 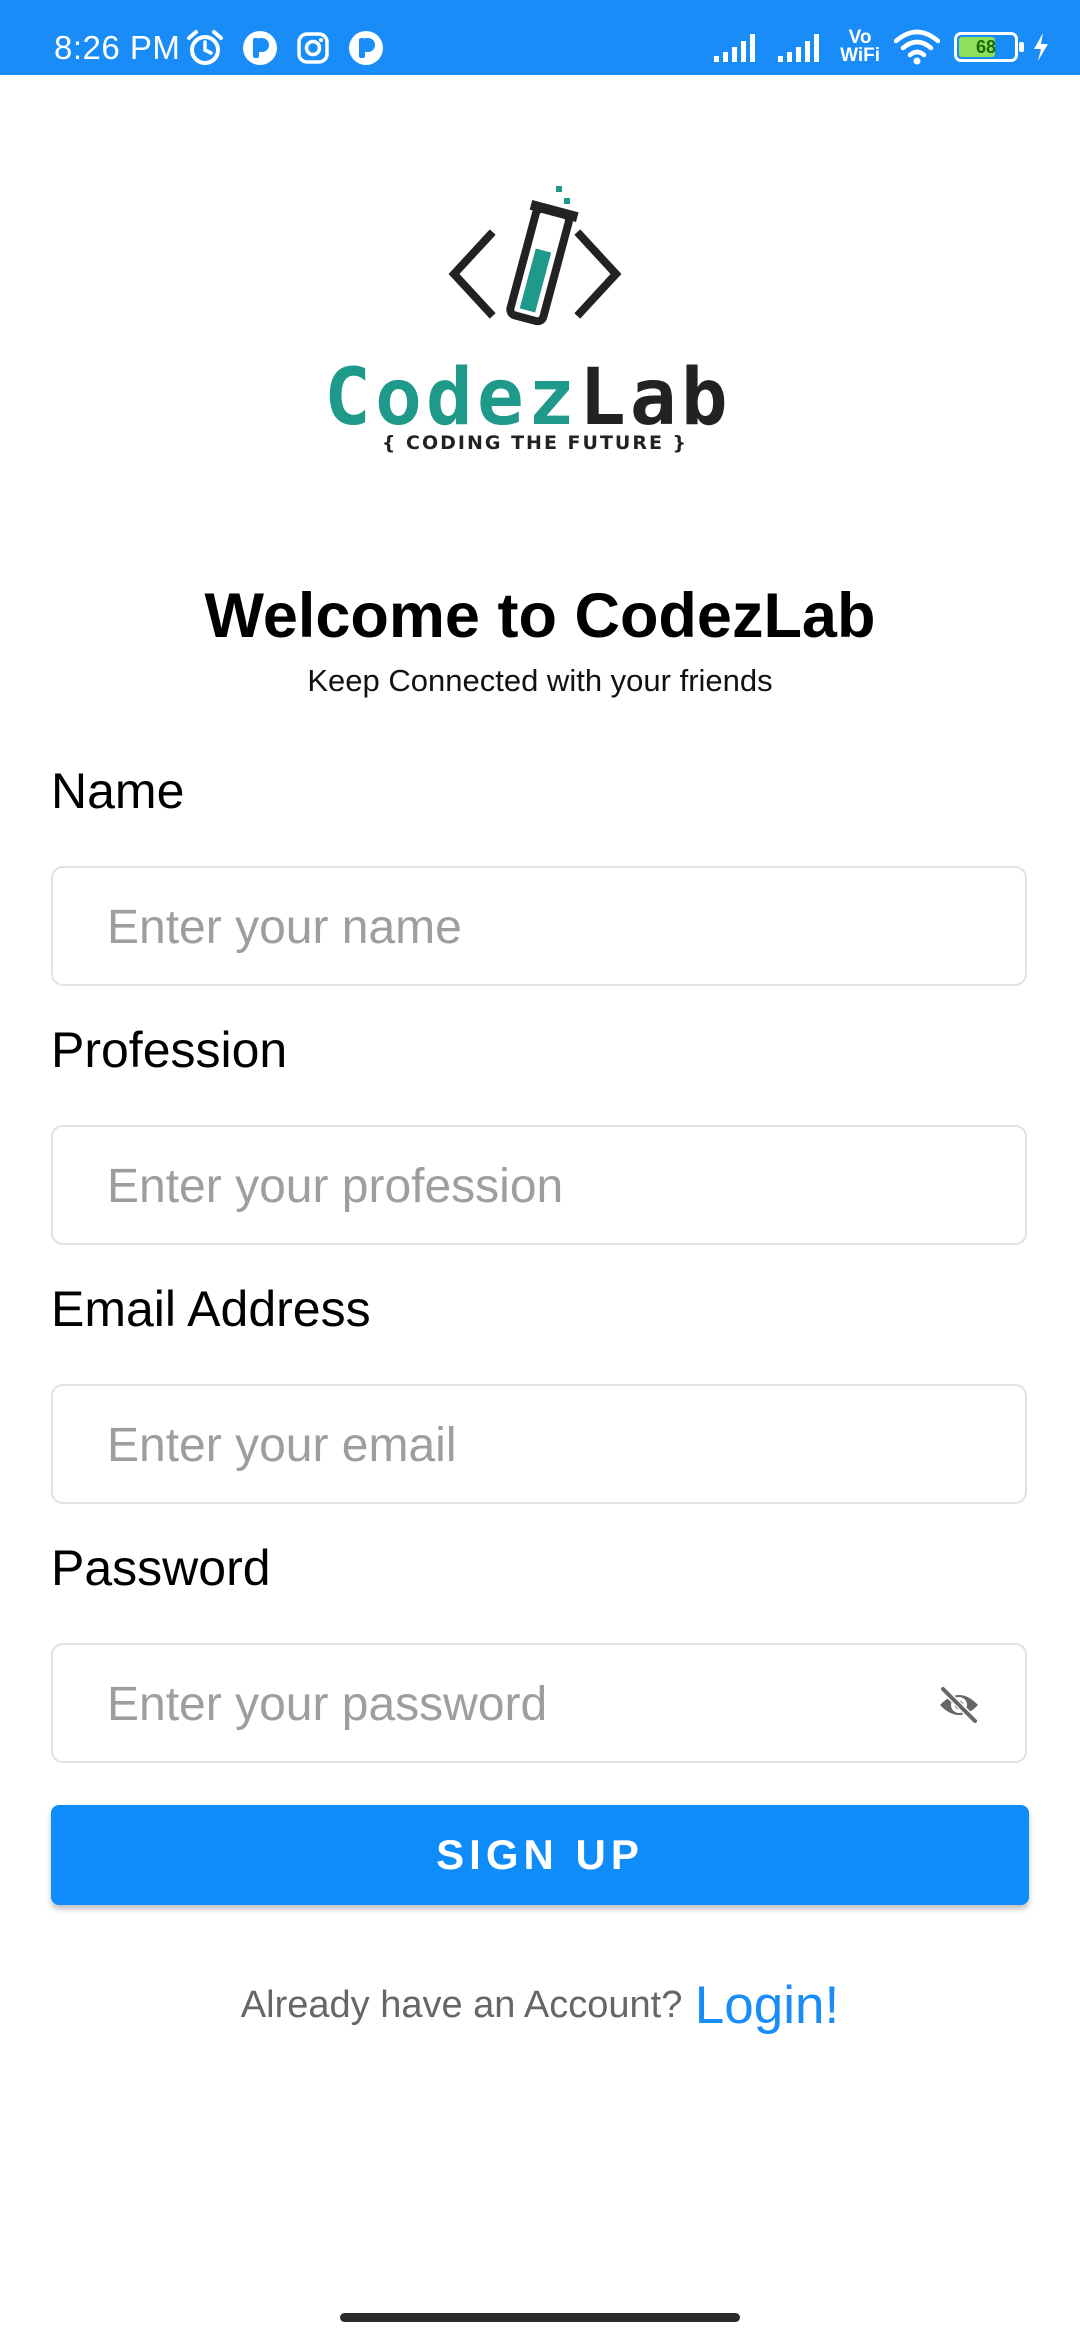 What do you see at coordinates (767, 2005) in the screenshot?
I see `login-link: Login!` at bounding box center [767, 2005].